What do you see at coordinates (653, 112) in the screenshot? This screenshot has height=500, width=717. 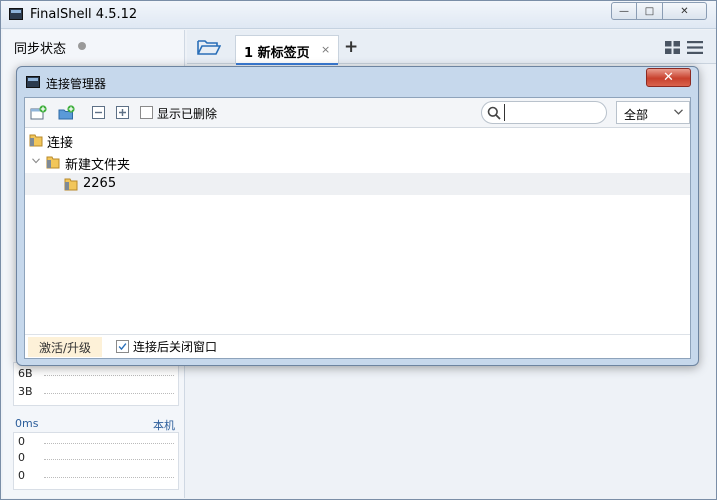 I see `filter-select: 全部` at bounding box center [653, 112].